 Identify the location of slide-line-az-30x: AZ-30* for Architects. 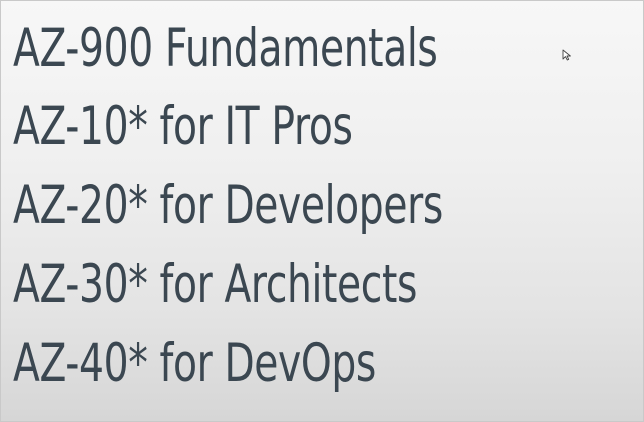
(215, 284).